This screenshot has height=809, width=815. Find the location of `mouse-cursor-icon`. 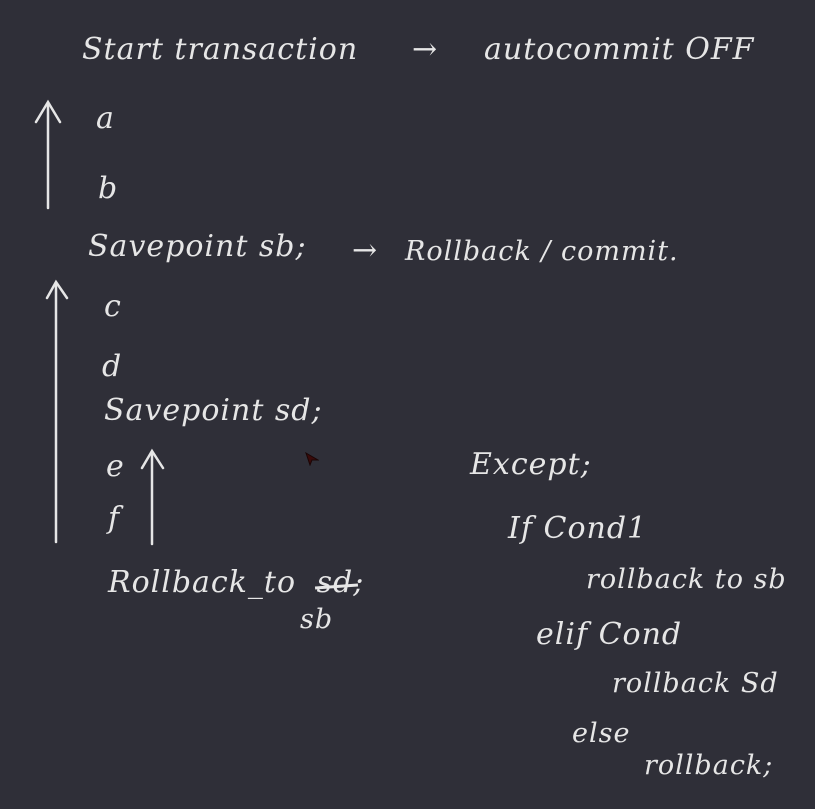

mouse-cursor-icon is located at coordinates (312, 459).